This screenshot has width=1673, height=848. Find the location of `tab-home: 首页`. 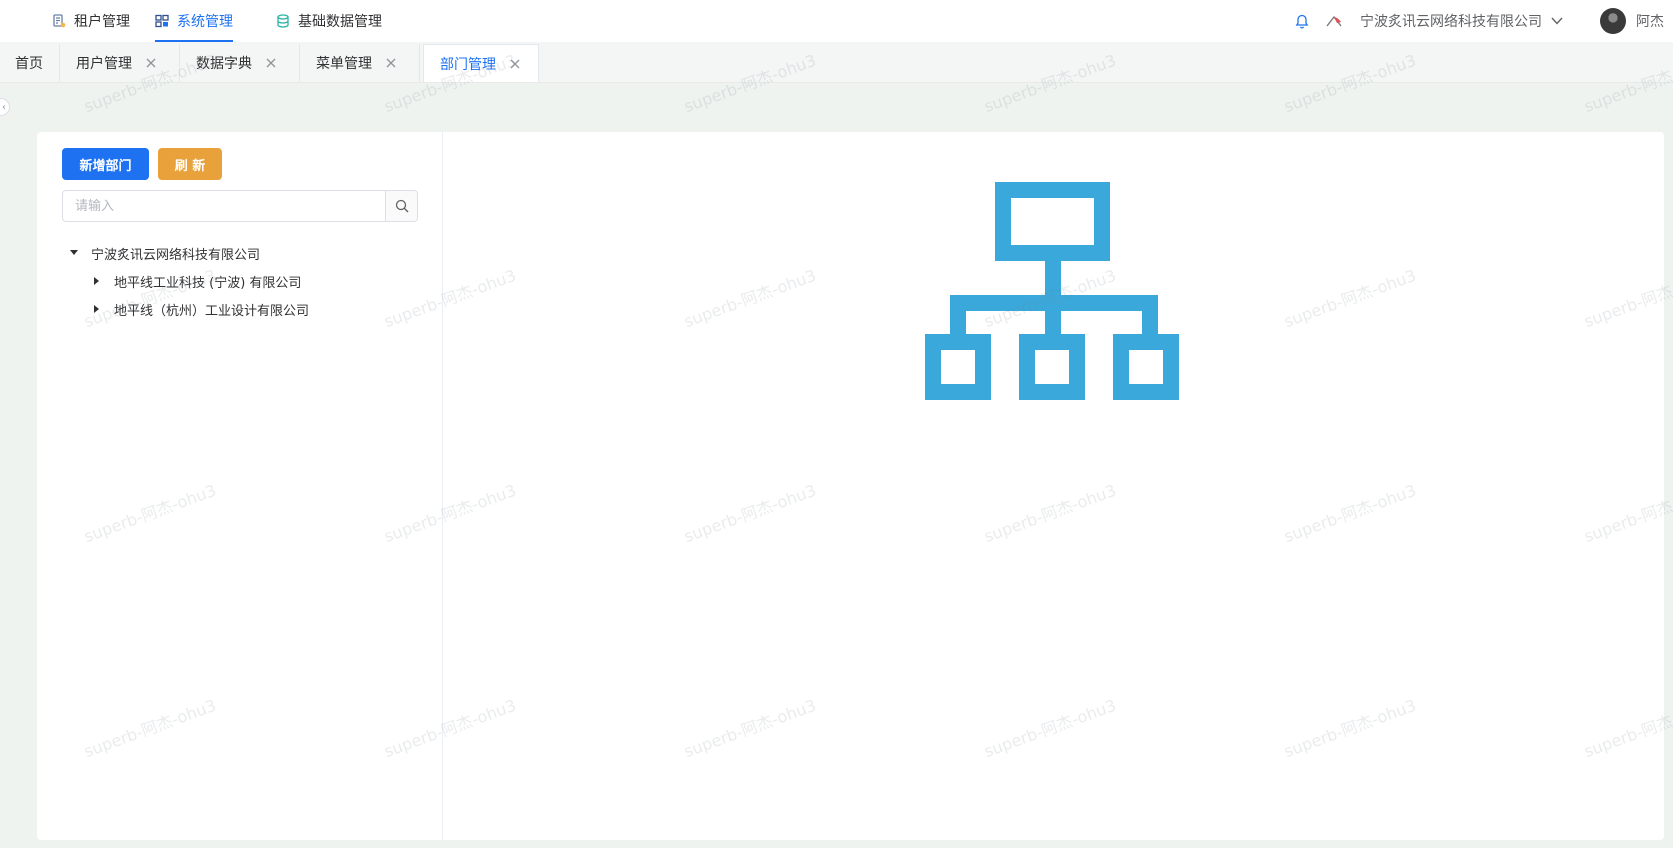

tab-home: 首页 is located at coordinates (30, 63).